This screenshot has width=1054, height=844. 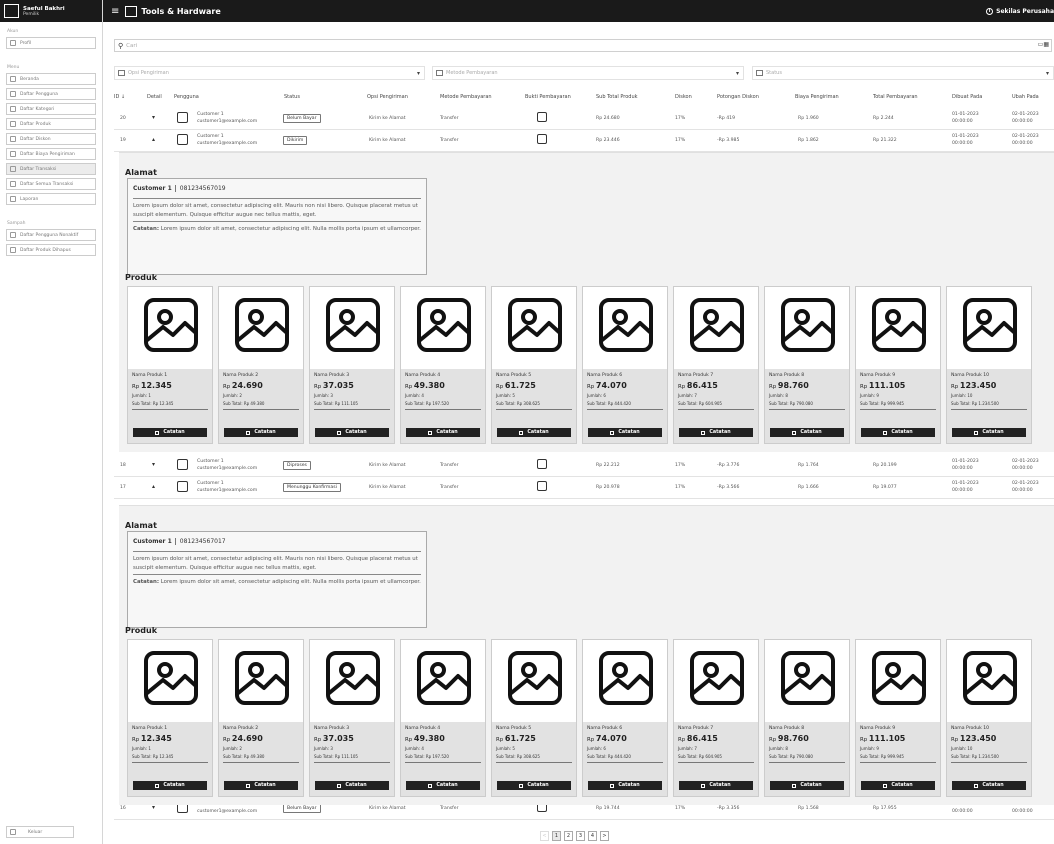 What do you see at coordinates (292, 97) in the screenshot?
I see `column-header: Status` at bounding box center [292, 97].